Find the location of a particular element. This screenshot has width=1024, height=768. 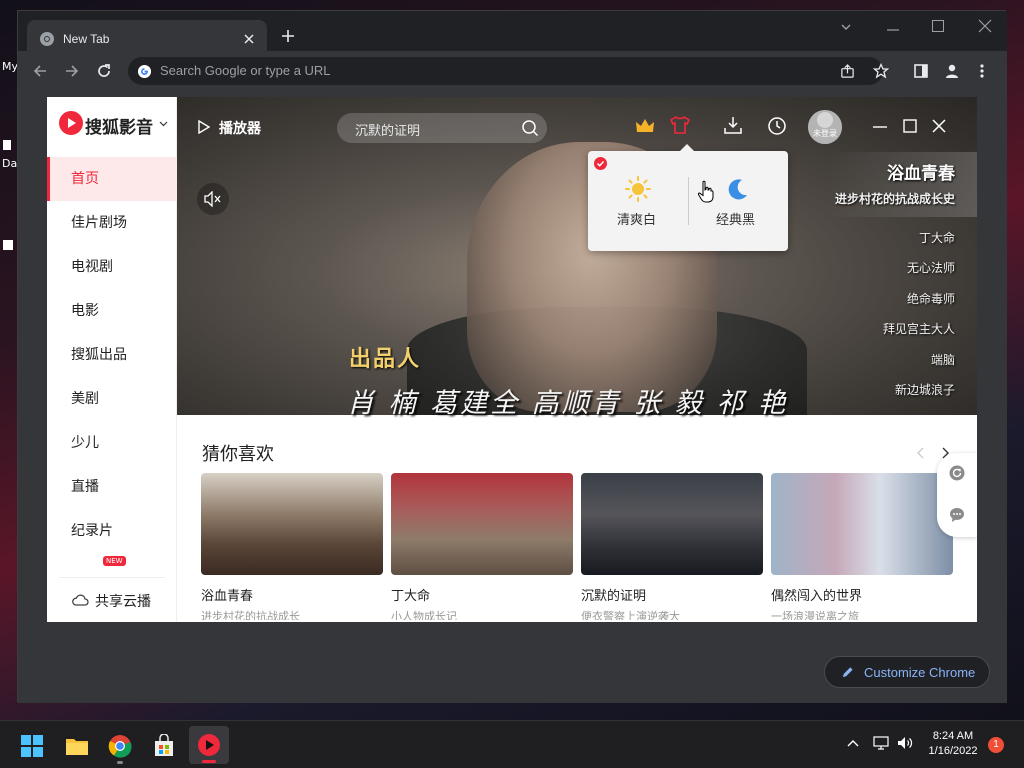

selected-check-icon is located at coordinates (600, 163).